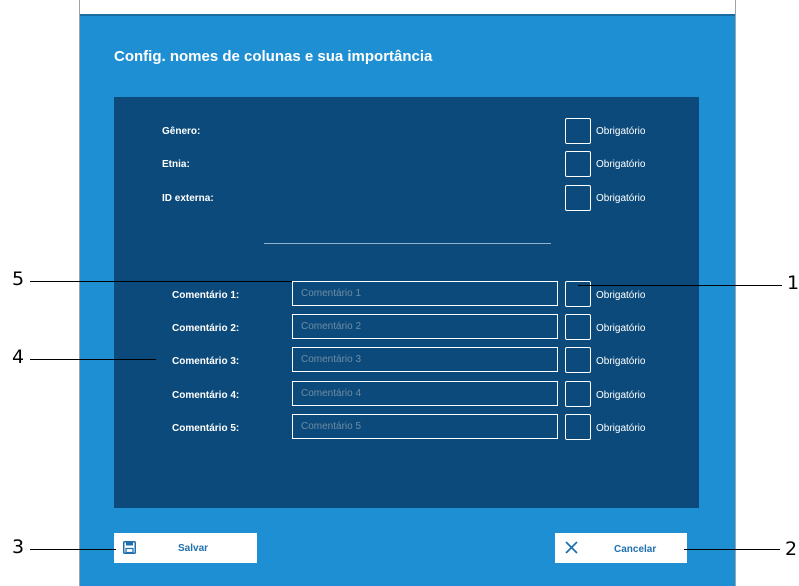 Image resolution: width=799 pixels, height=586 pixels. What do you see at coordinates (571, 550) in the screenshot?
I see `close-x-icon` at bounding box center [571, 550].